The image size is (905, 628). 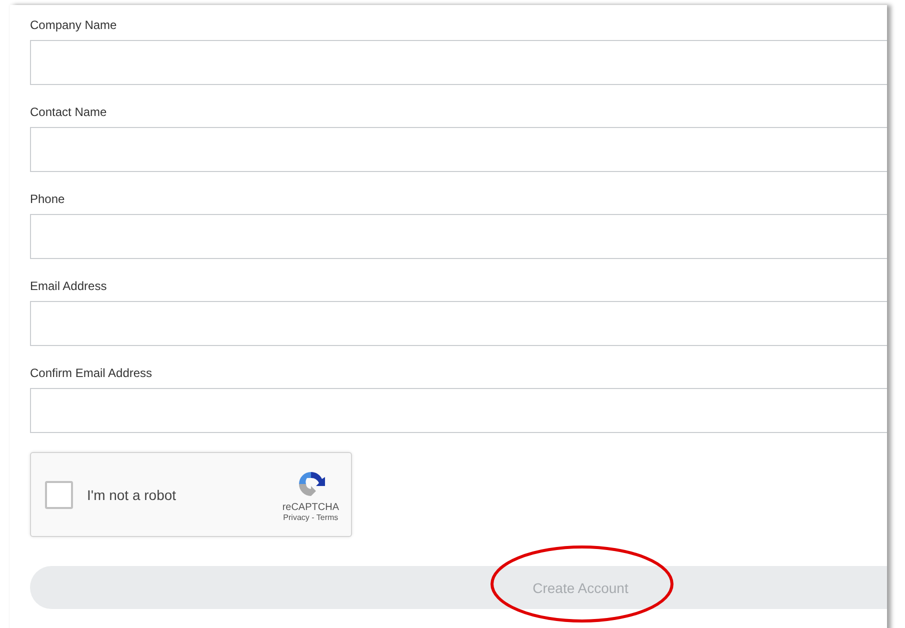 I want to click on recaptcha-label: reCAPTCHA, so click(x=310, y=507).